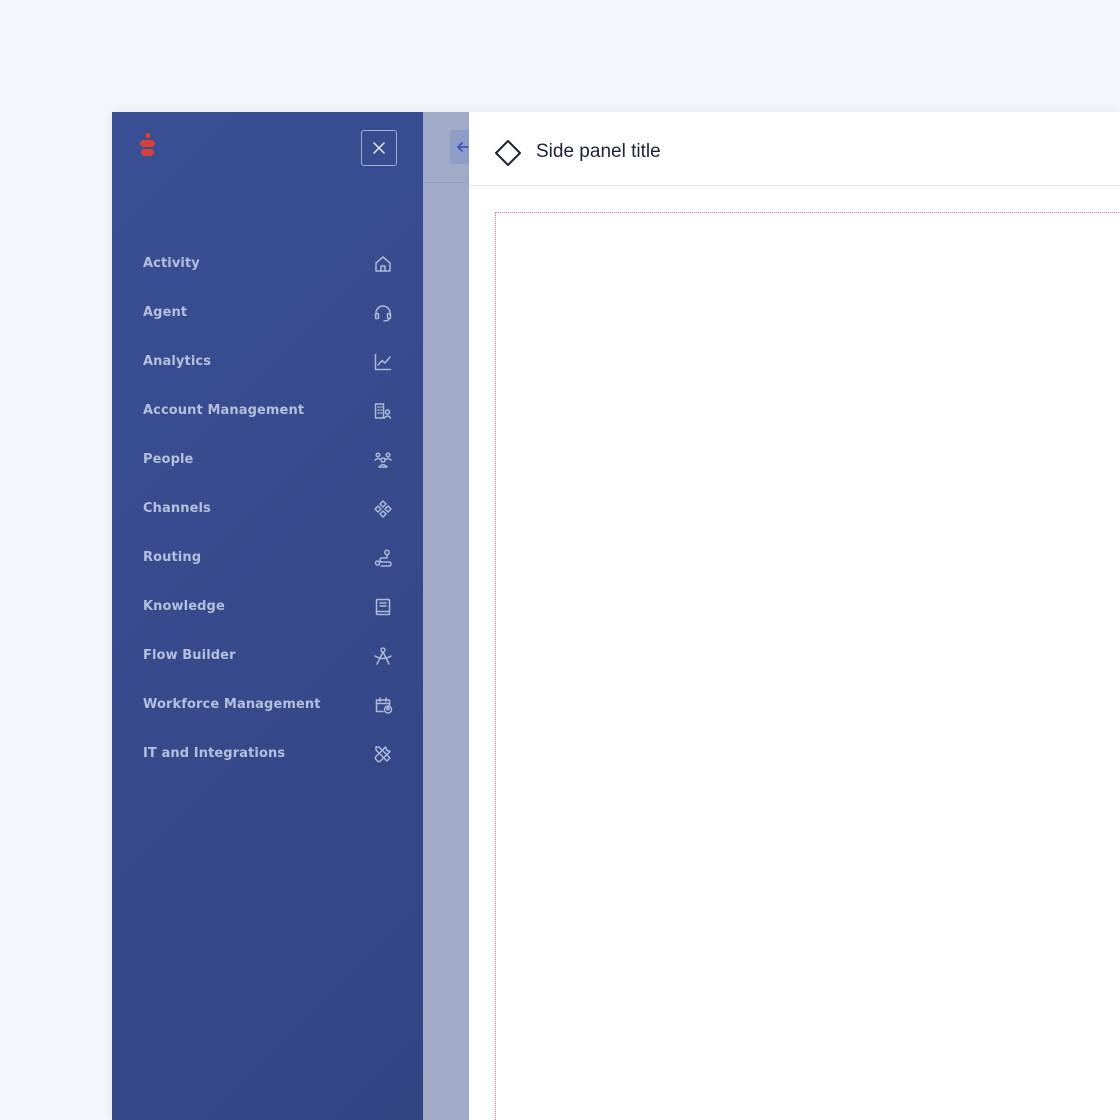  Describe the element at coordinates (383, 509) in the screenshot. I see `channels-diamond-icon` at that location.